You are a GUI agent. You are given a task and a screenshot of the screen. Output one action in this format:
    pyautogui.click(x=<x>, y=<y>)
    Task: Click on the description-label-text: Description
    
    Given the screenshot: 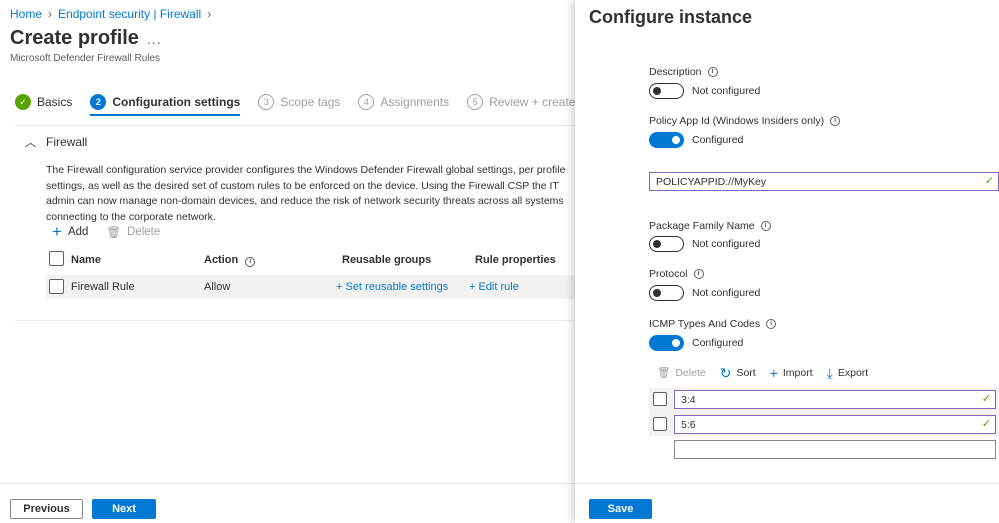 What is the action you would take?
    pyautogui.click(x=675, y=72)
    